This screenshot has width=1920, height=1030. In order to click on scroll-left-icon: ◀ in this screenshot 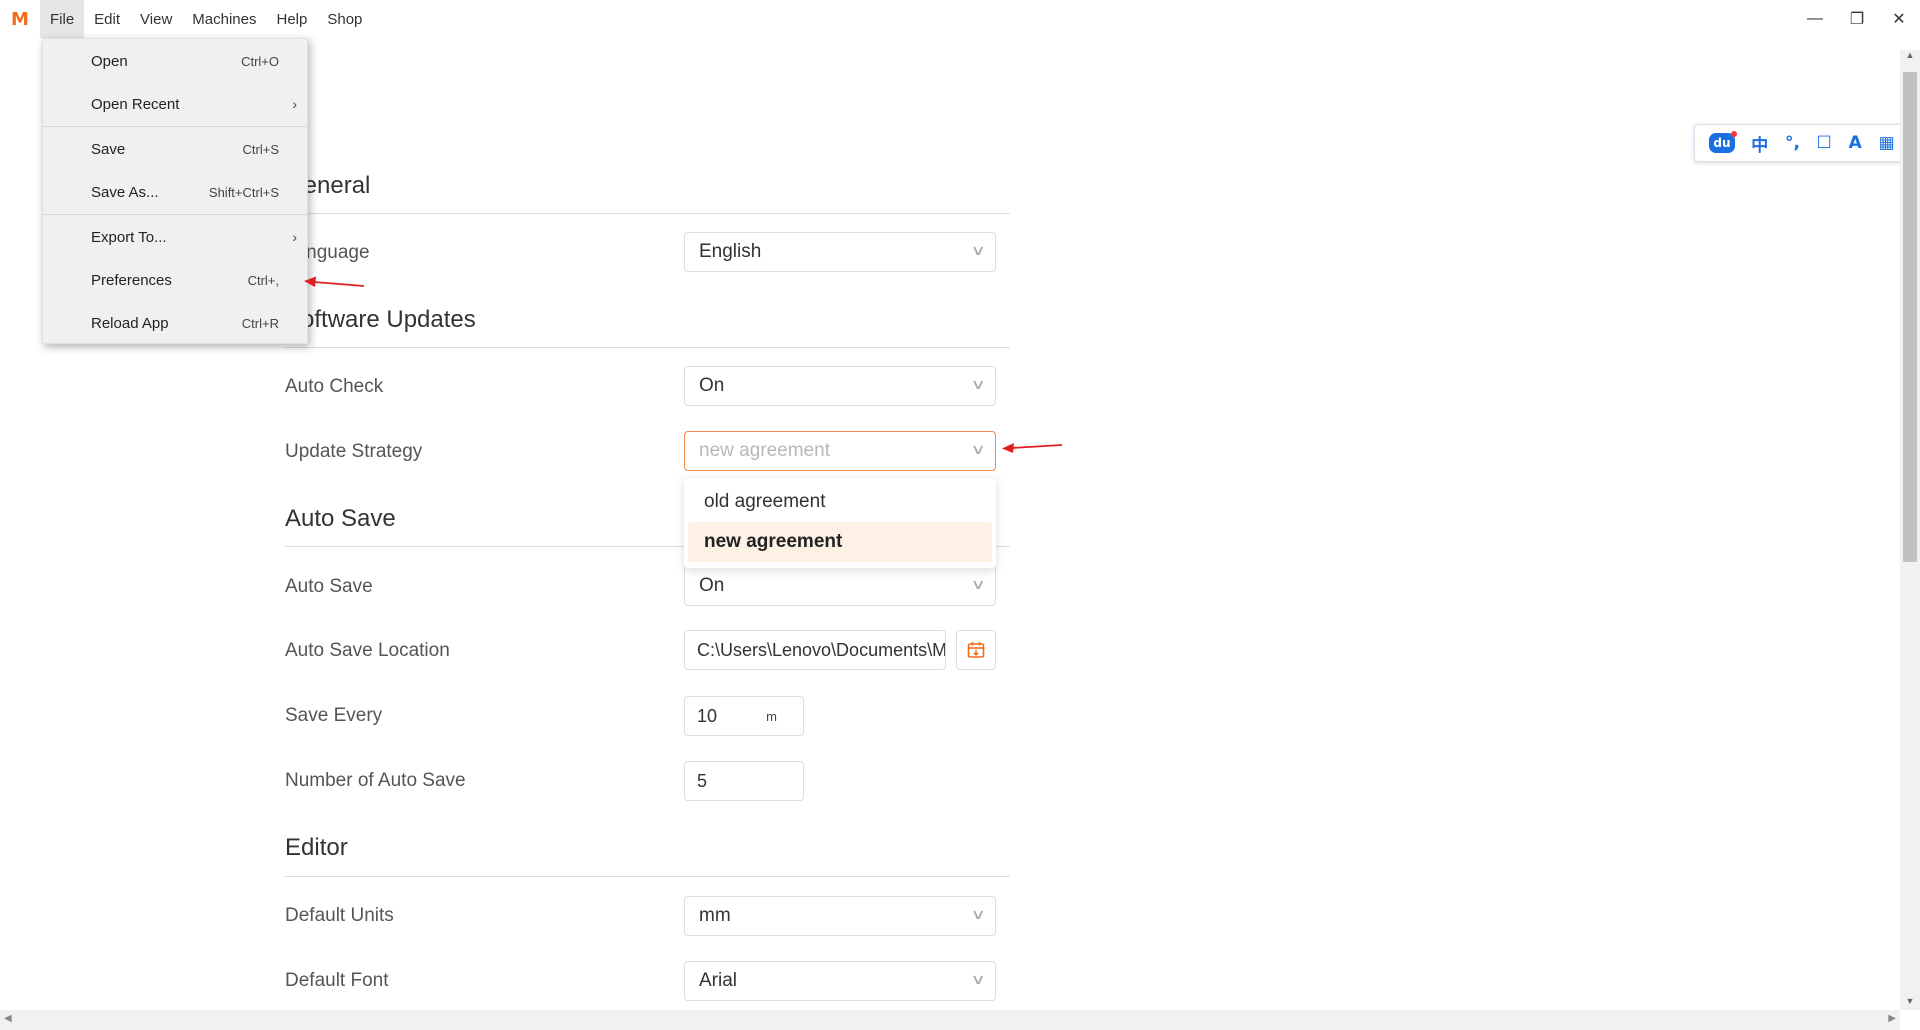, I will do `click(8, 1018)`.